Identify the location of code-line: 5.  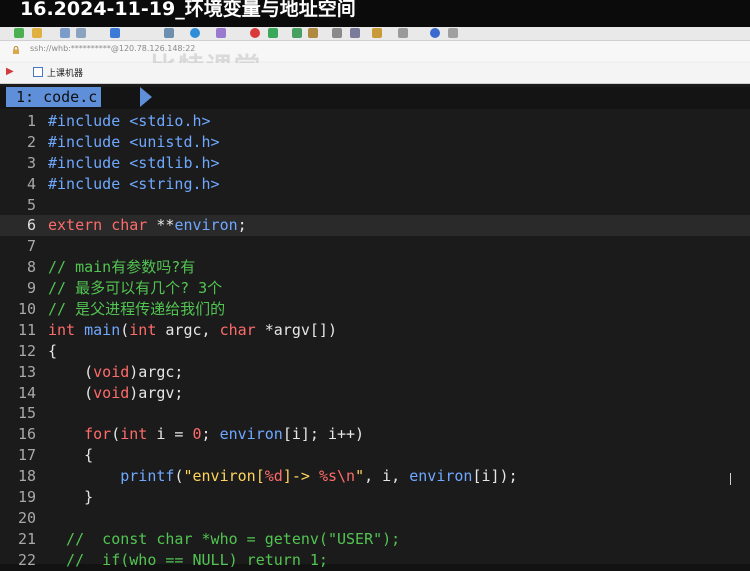
(375, 205).